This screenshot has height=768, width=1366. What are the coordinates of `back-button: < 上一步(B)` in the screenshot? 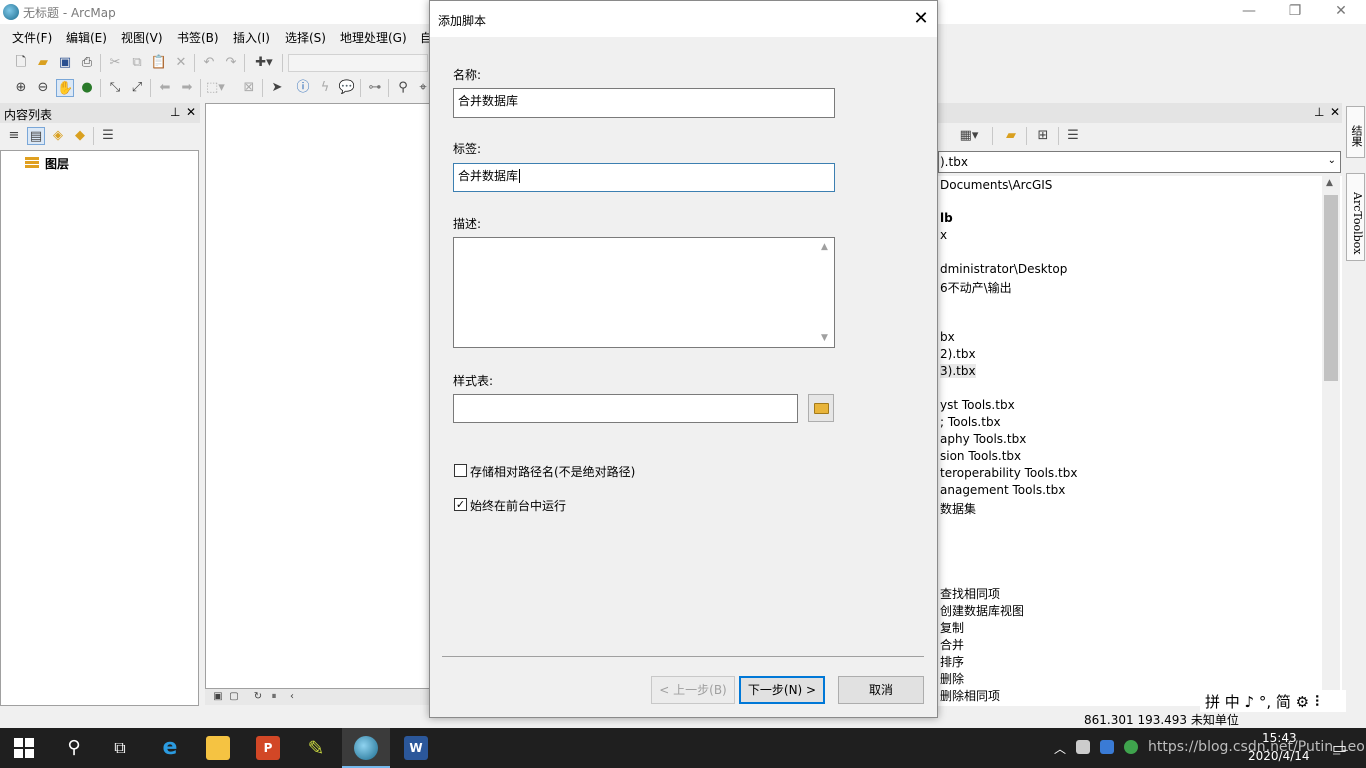 It's located at (693, 690).